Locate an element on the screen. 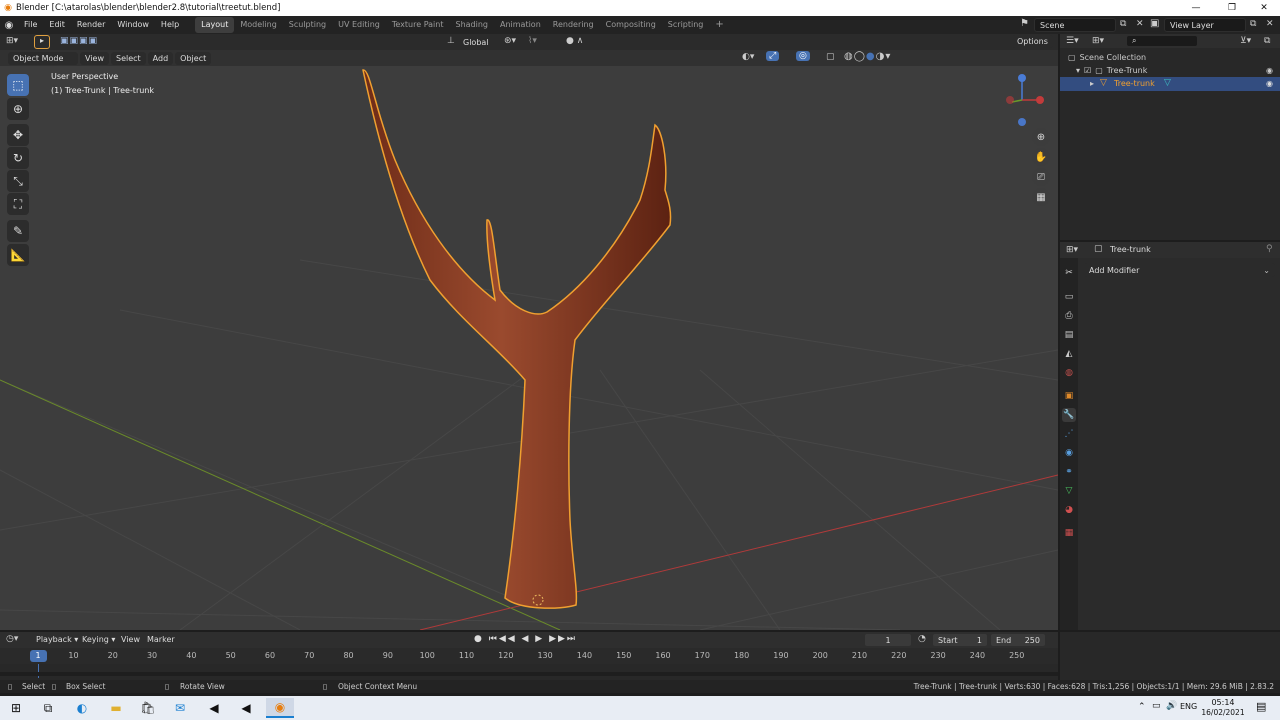  expand-arrow-icon: ▸ is located at coordinates (1092, 83).